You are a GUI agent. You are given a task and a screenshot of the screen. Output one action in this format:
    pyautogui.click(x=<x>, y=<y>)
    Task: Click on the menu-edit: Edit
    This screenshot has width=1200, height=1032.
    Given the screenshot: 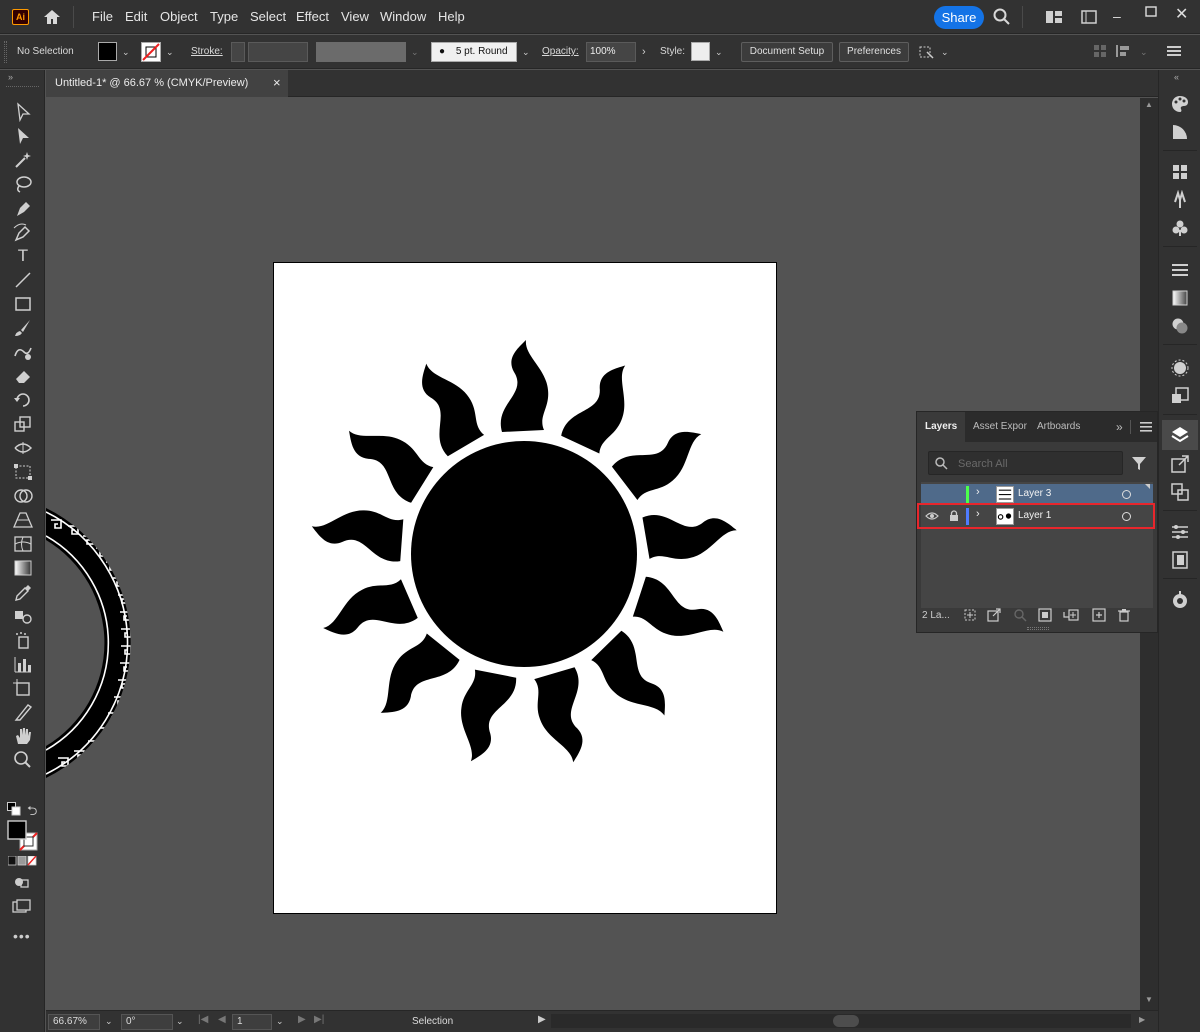 What is the action you would take?
    pyautogui.click(x=136, y=16)
    